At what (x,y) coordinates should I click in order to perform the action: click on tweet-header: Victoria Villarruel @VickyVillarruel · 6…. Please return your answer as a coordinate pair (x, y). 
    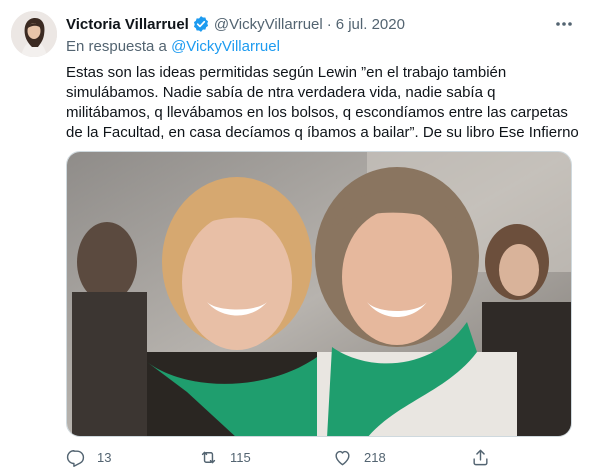
    Looking at the image, I should click on (311, 24).